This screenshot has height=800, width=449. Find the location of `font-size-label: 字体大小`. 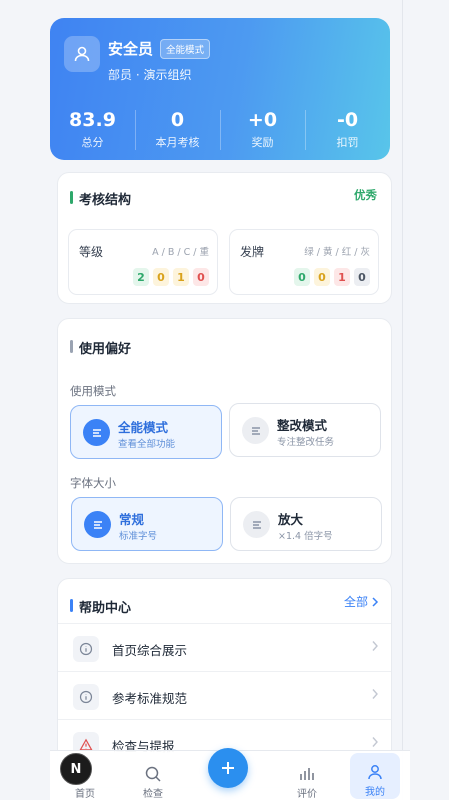

font-size-label: 字体大小 is located at coordinates (93, 483).